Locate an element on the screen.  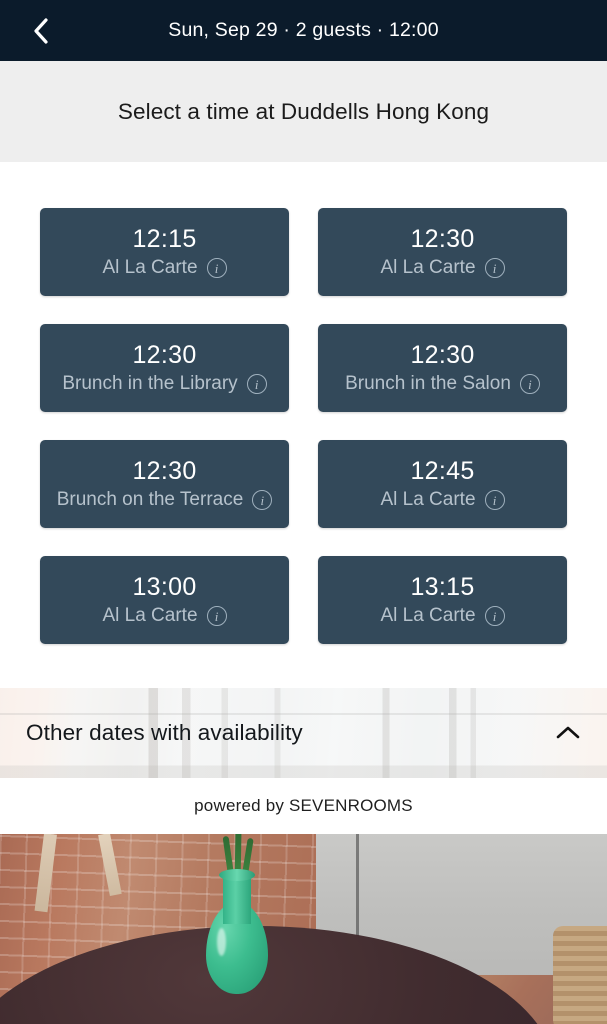
other-dates-label: Other dates with availability is located at coordinates (164, 732).